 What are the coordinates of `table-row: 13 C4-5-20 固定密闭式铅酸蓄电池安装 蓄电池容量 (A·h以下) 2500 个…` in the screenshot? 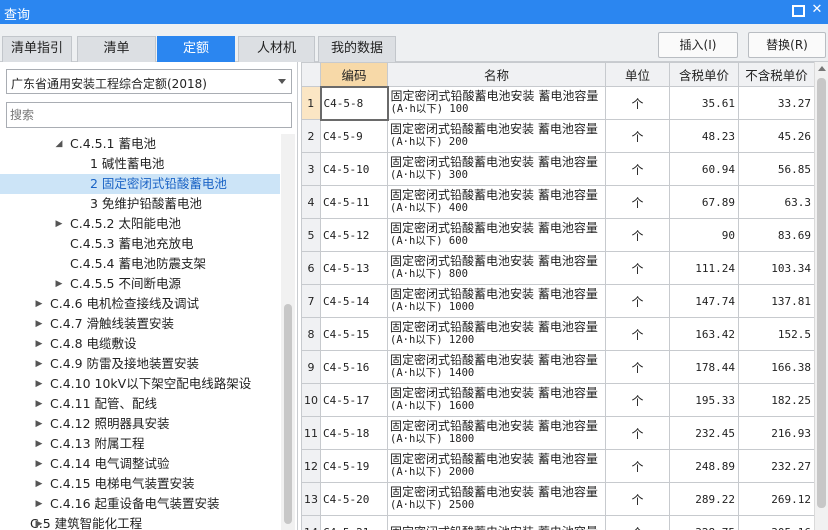 It's located at (557, 499).